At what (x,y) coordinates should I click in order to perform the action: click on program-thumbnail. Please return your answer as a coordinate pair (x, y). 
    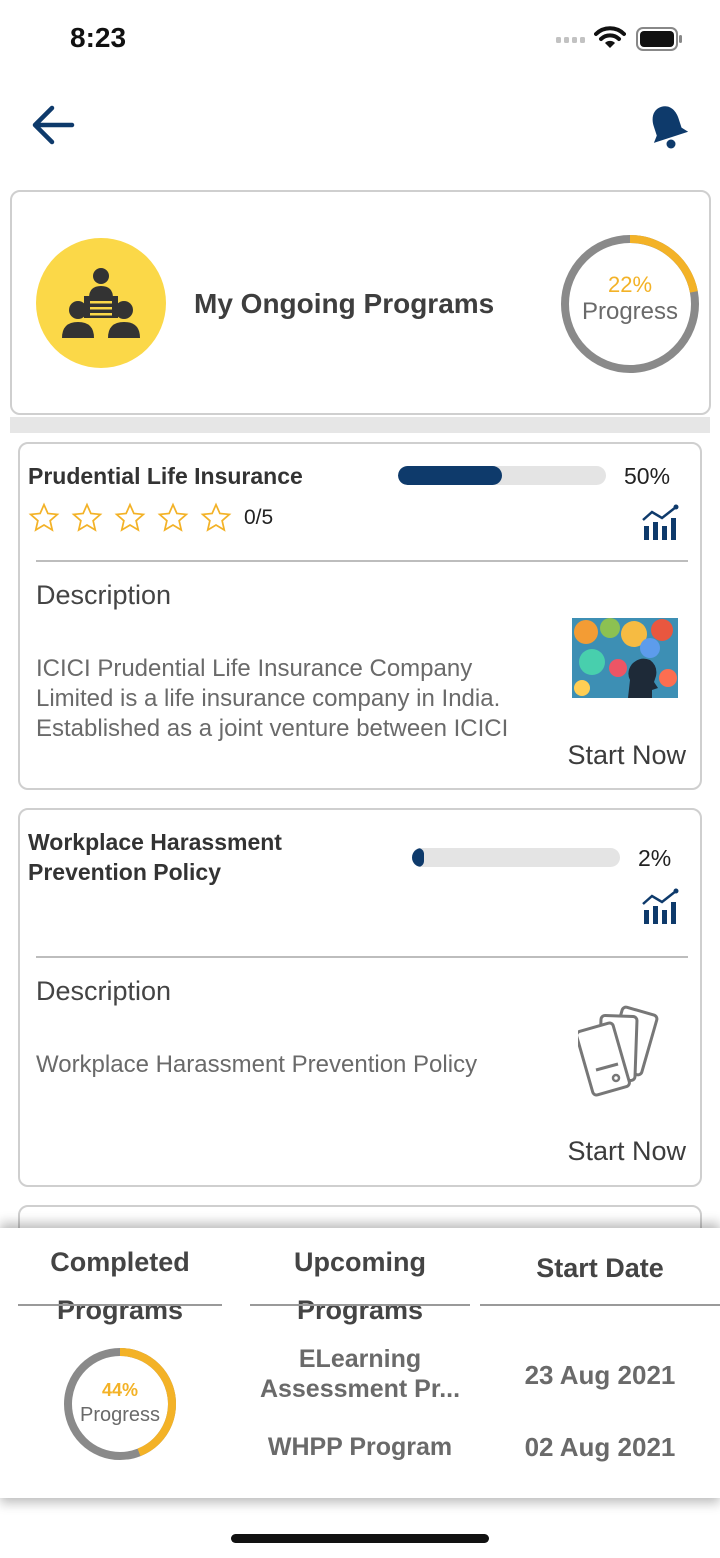
    Looking at the image, I should click on (625, 658).